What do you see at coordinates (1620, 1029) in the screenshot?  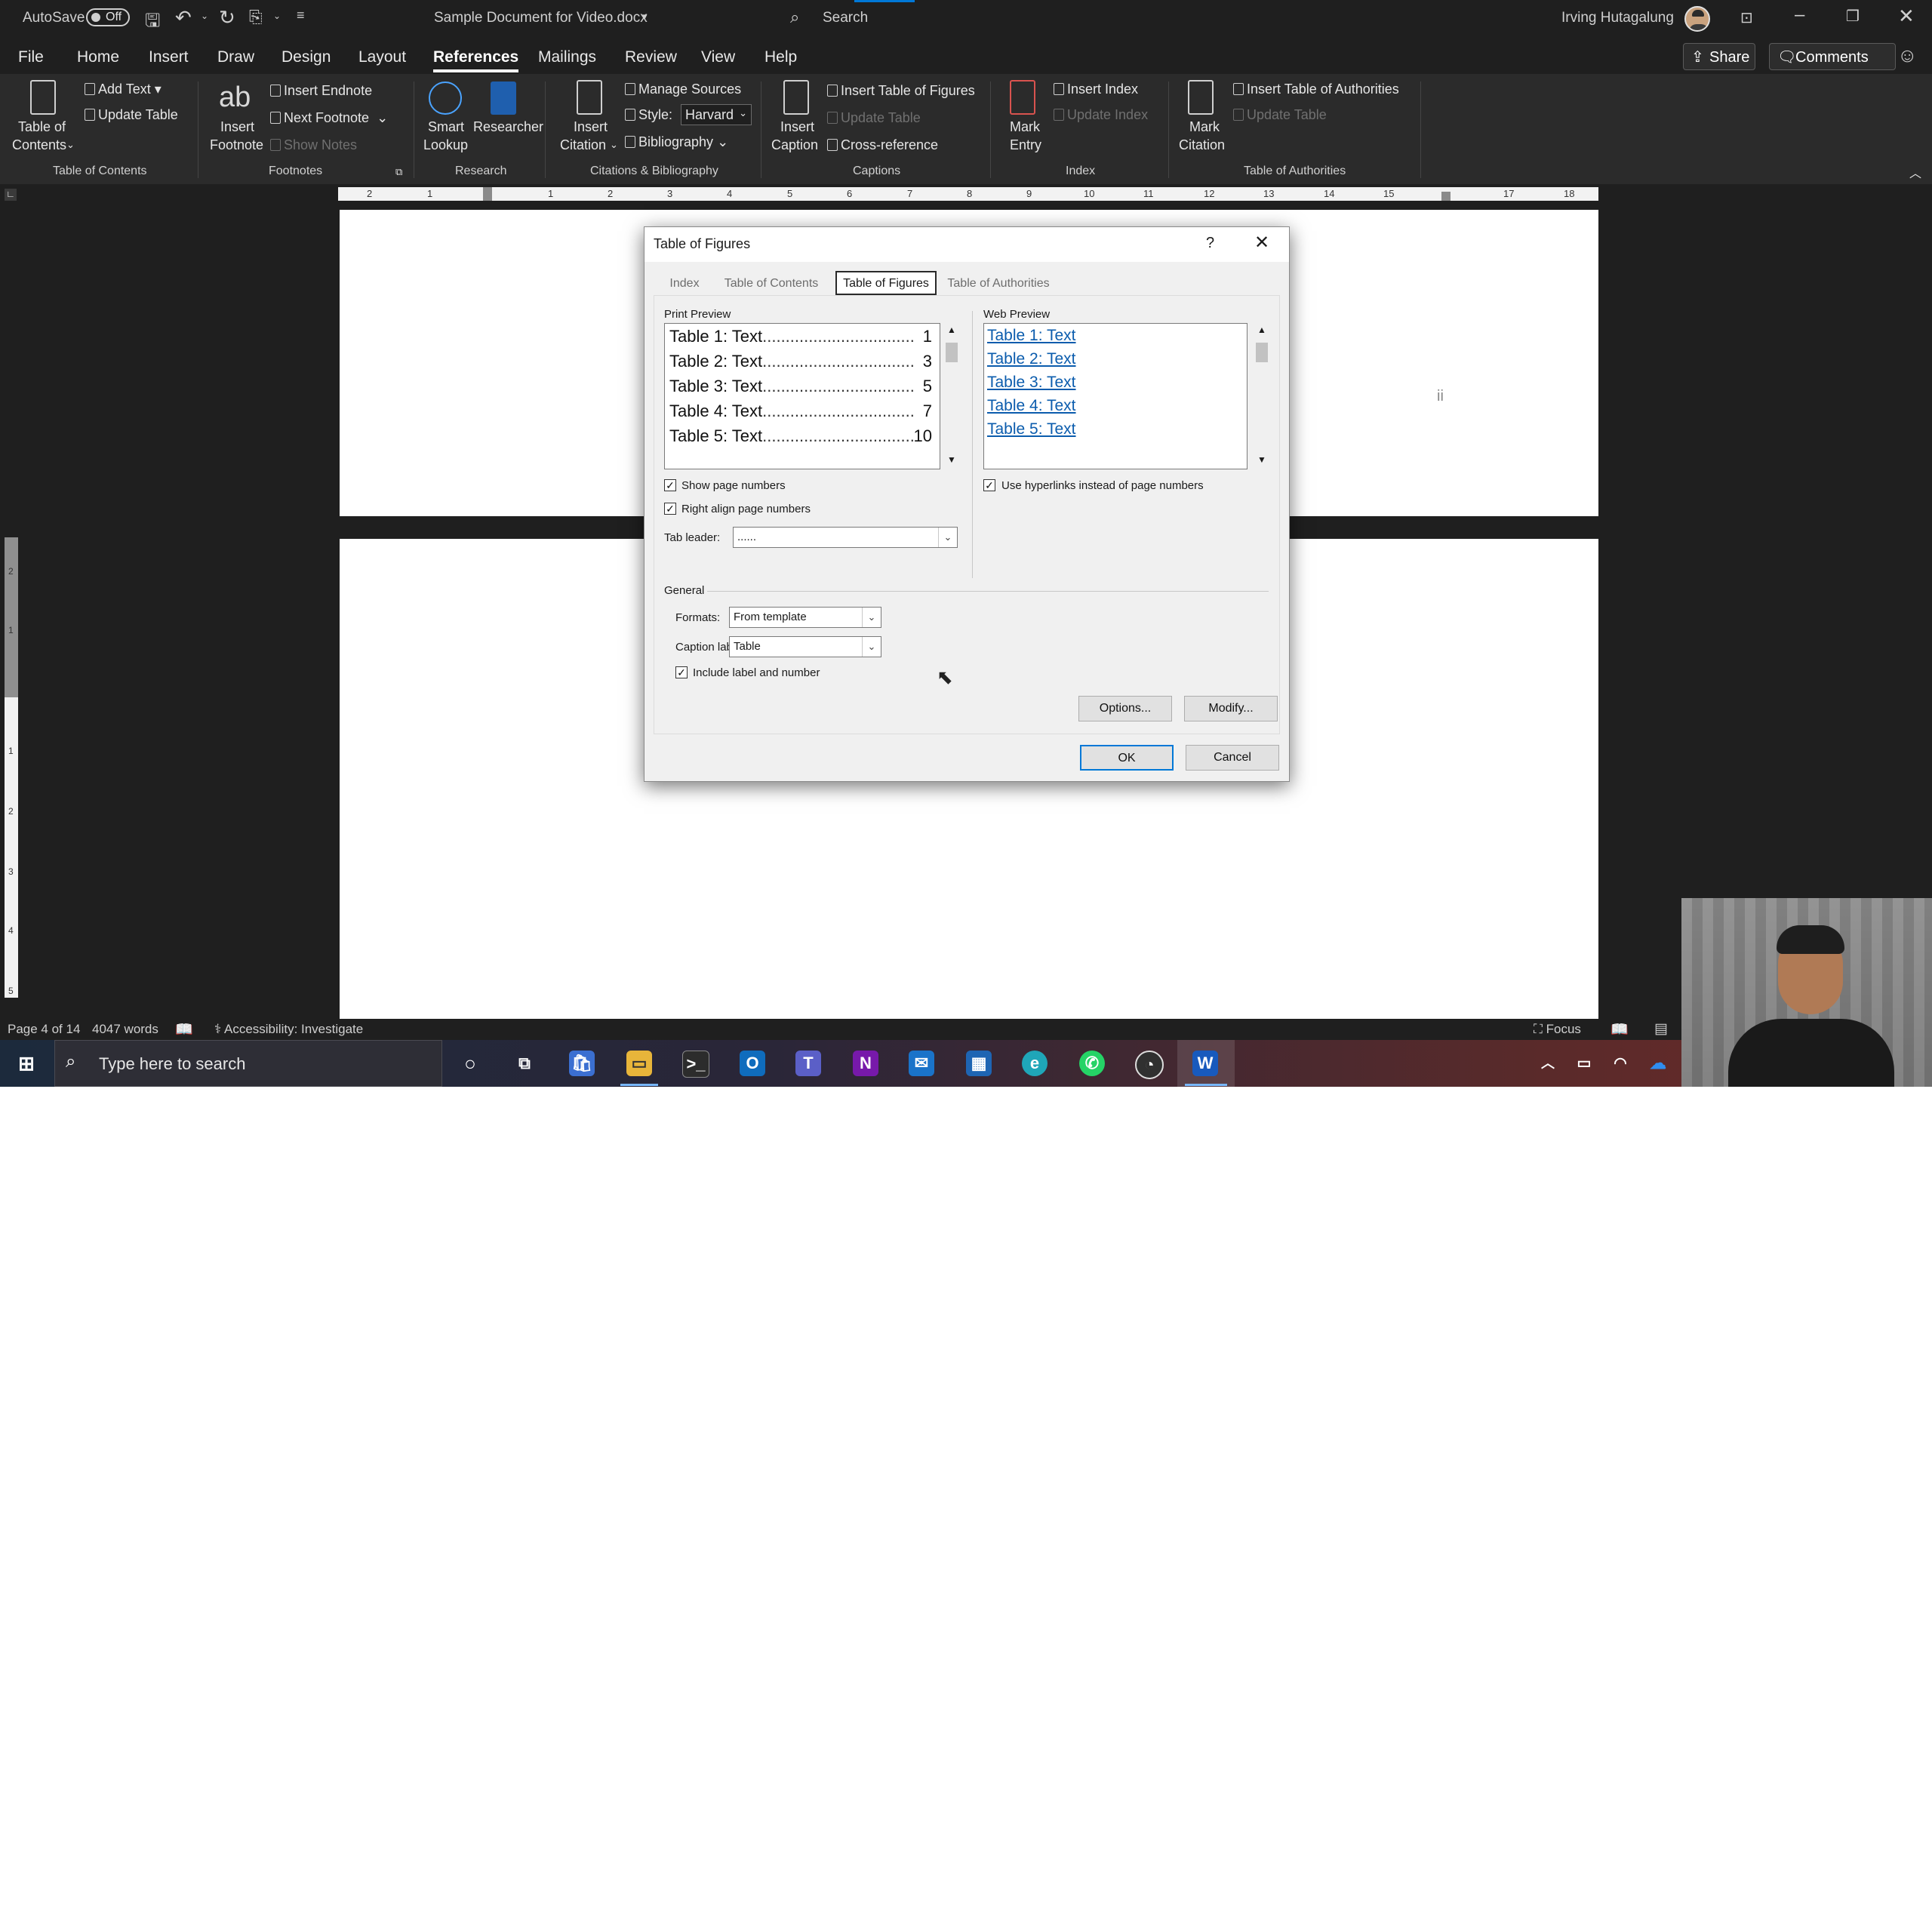 I see `read-mode-icon: 📖` at bounding box center [1620, 1029].